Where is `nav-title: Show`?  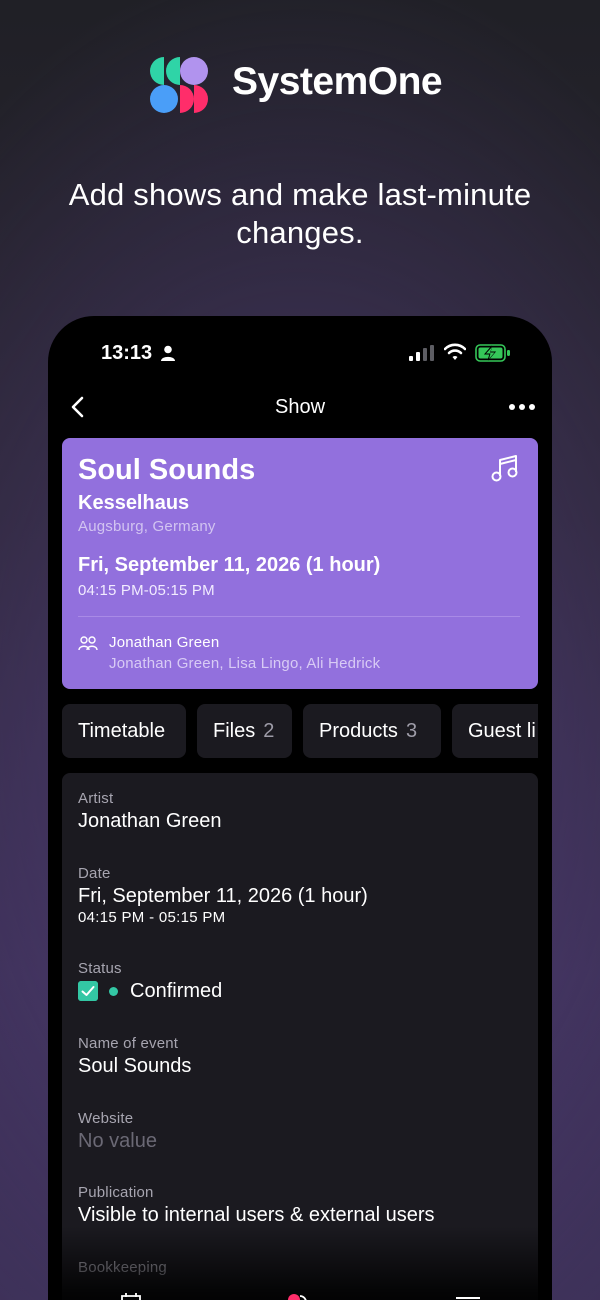
nav-title: Show is located at coordinates (300, 407).